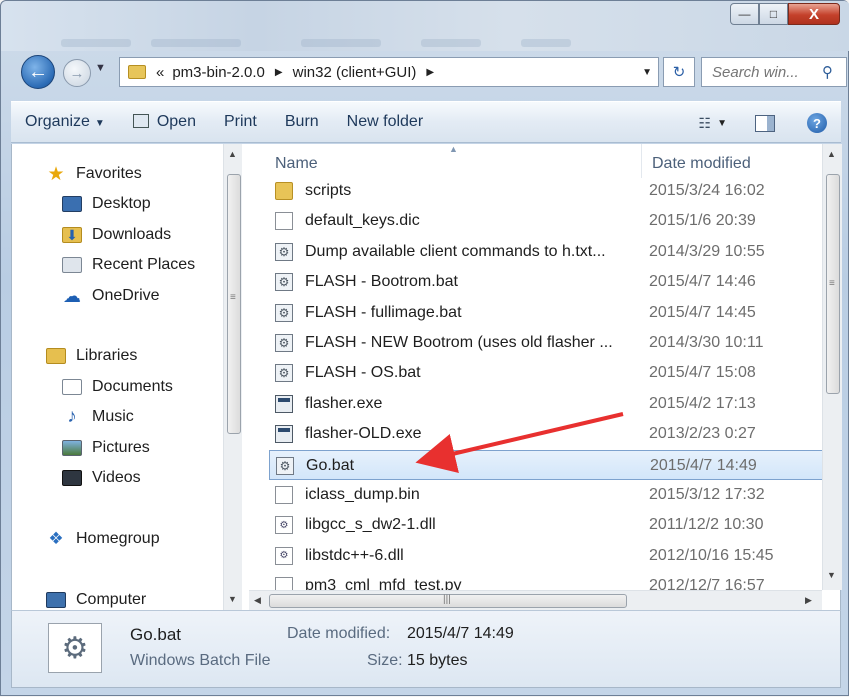 The height and width of the screenshot is (697, 849). Describe the element at coordinates (330, 465) in the screenshot. I see `file-name: Go.bat` at that location.